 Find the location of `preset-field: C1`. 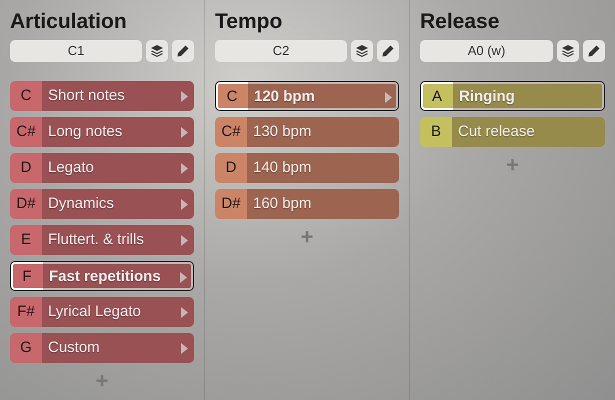

preset-field: C1 is located at coordinates (76, 51).